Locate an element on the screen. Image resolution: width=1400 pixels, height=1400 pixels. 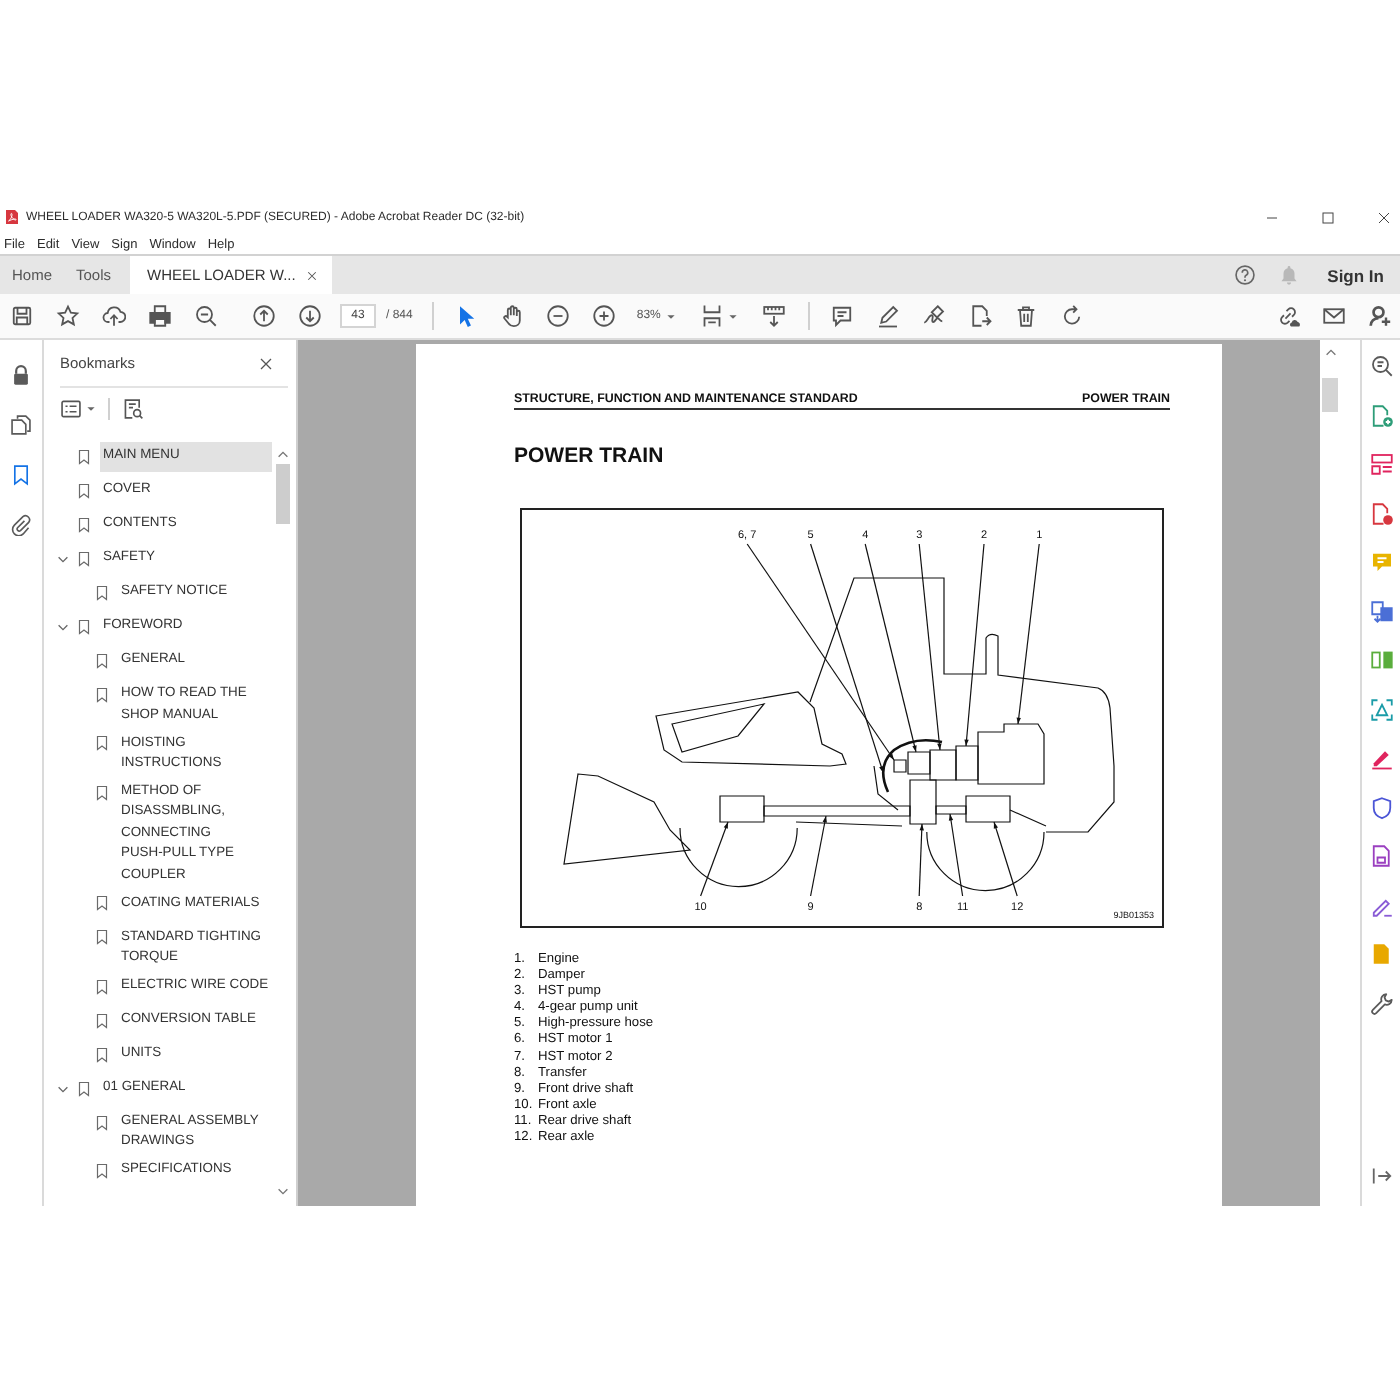
zoom-out-icon is located at coordinates (206, 316).